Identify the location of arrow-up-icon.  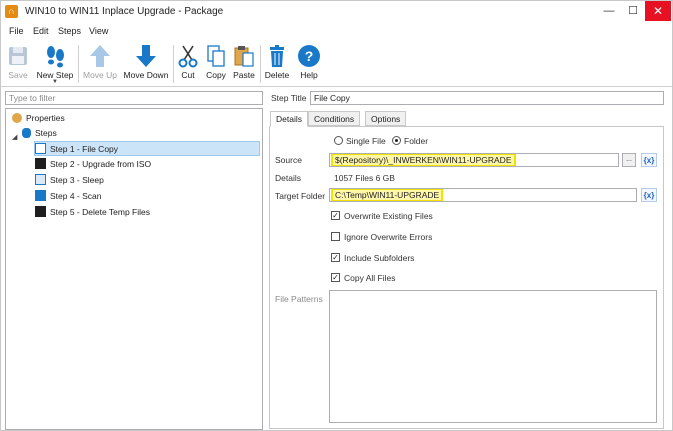
(100, 56).